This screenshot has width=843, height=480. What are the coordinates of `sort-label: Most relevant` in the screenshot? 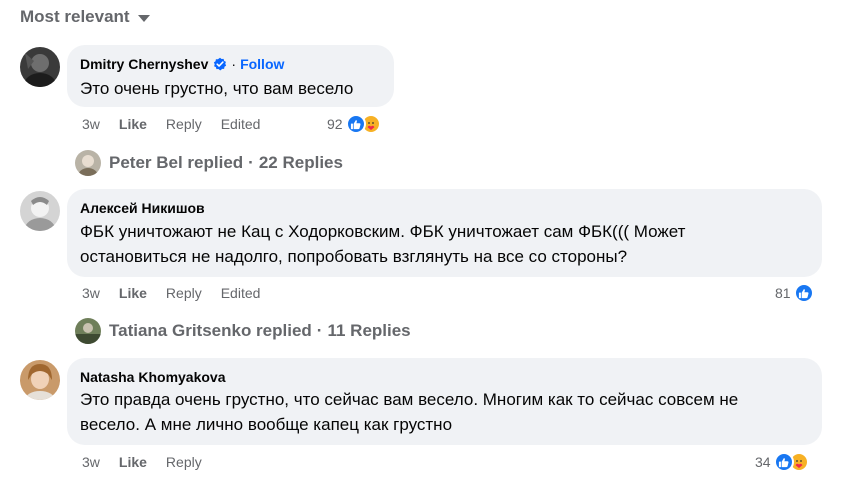 It's located at (75, 16).